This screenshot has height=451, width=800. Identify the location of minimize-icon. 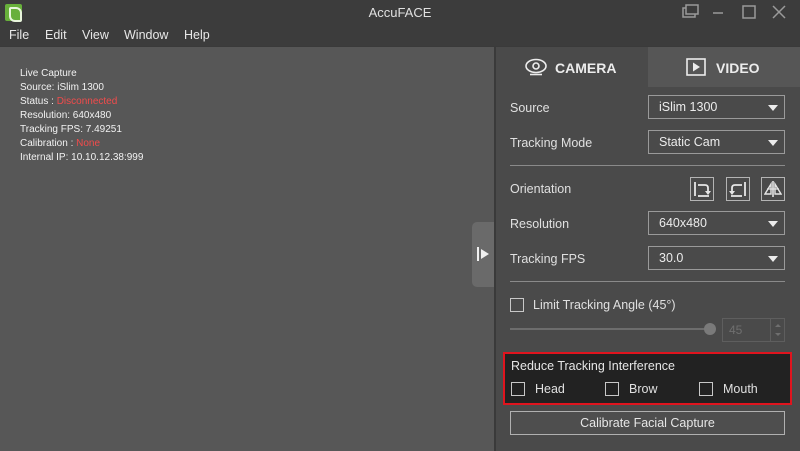
(718, 12).